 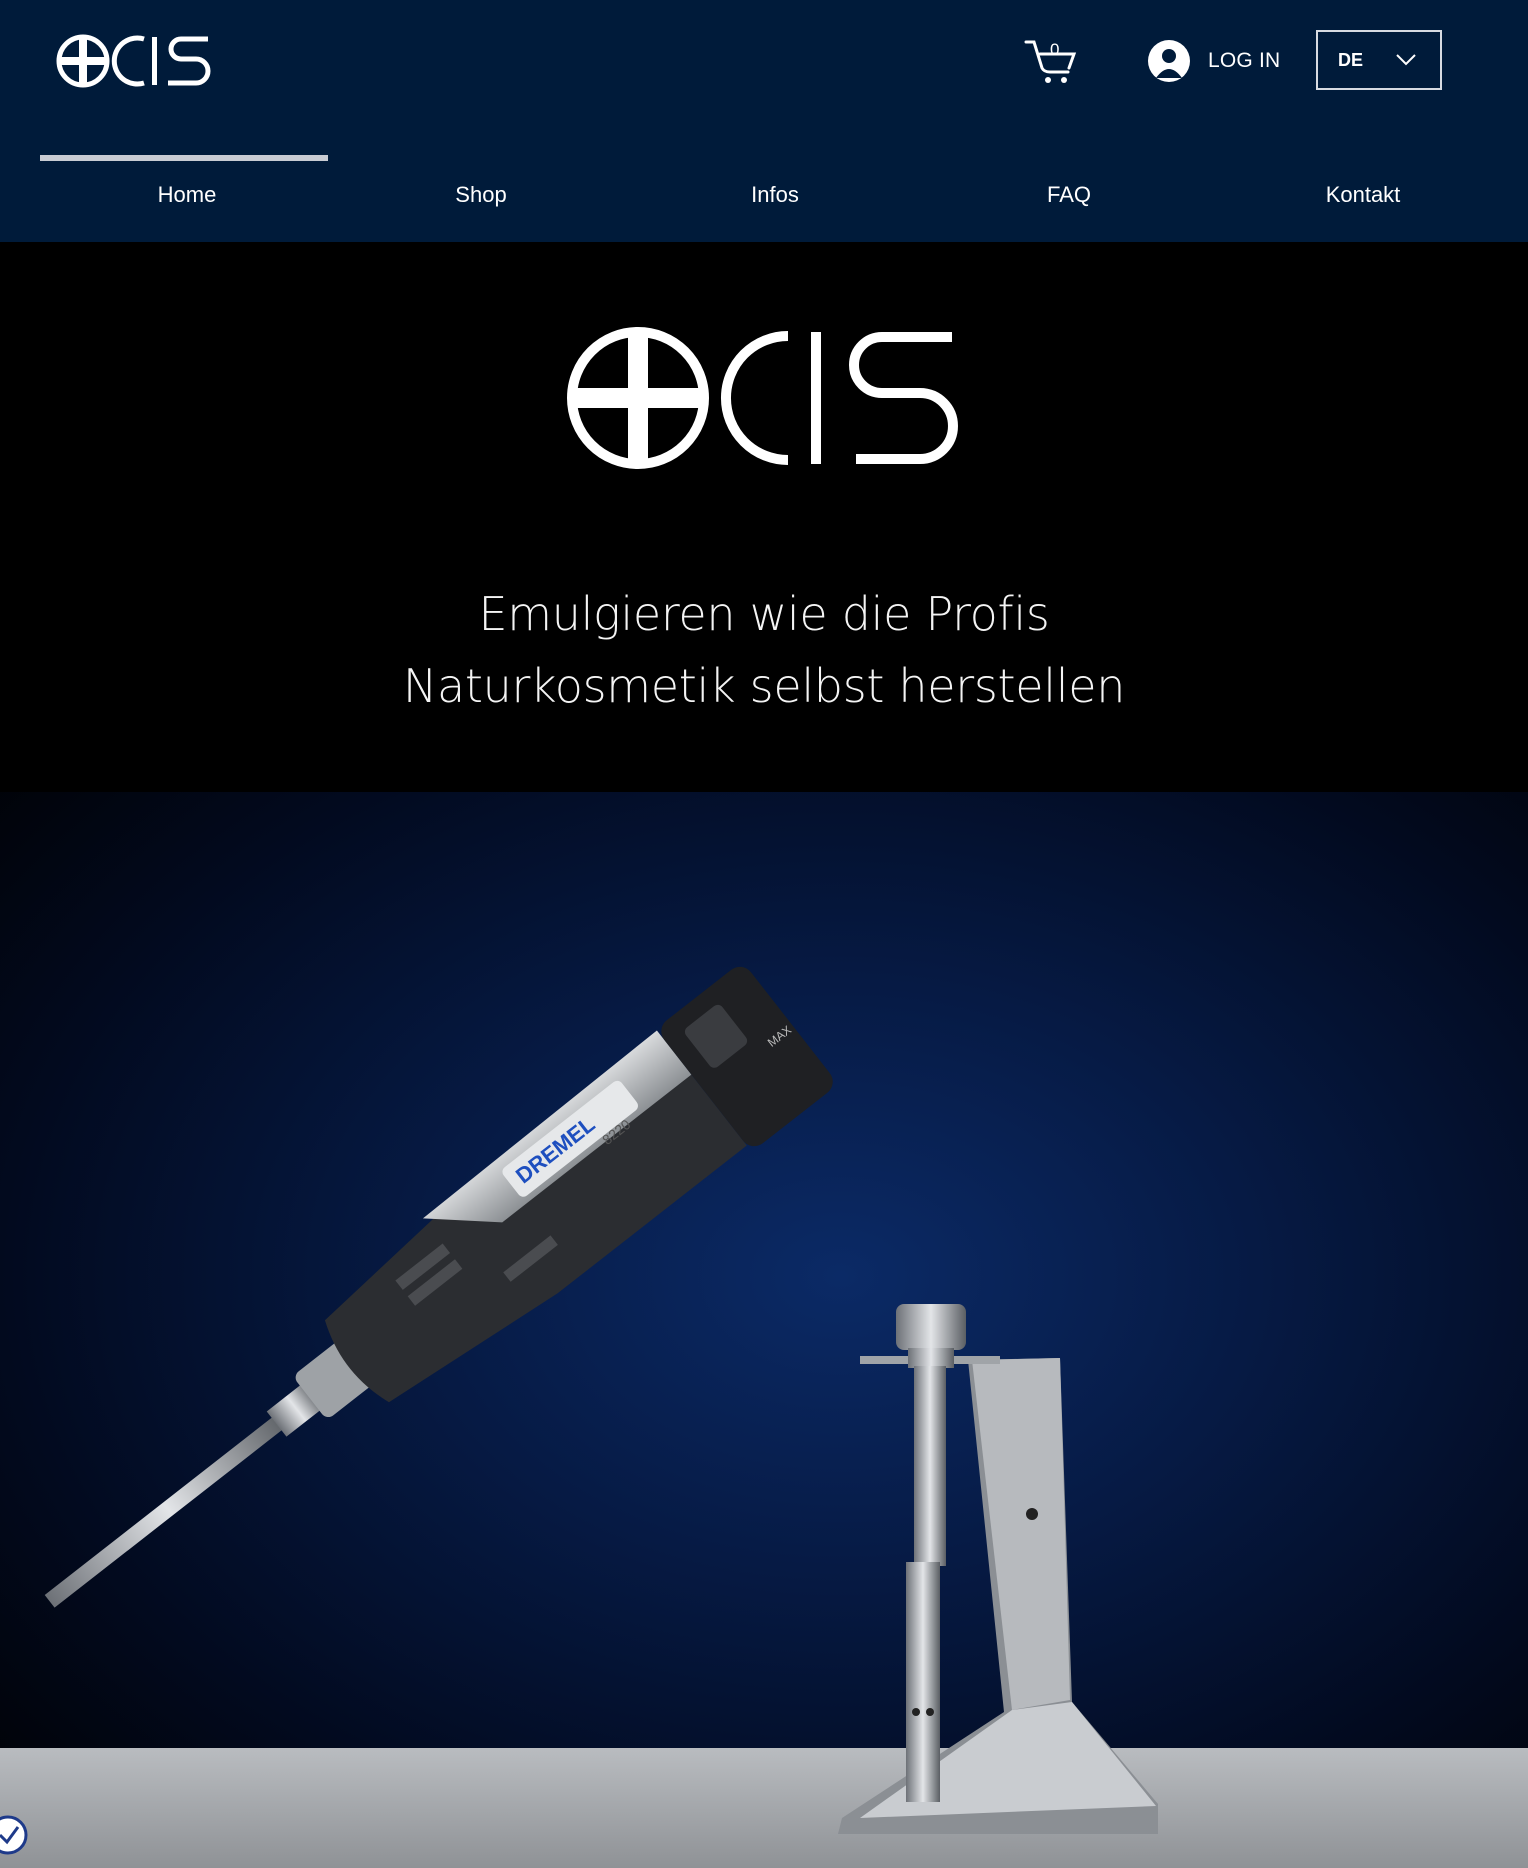 What do you see at coordinates (1351, 59) in the screenshot?
I see `language-selected: DE` at bounding box center [1351, 59].